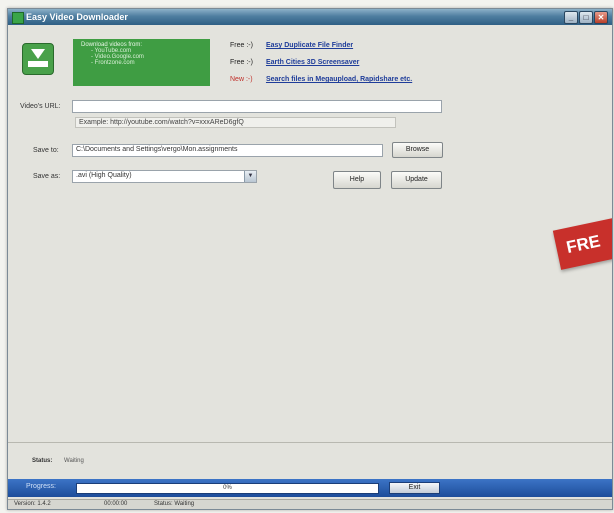 The height and width of the screenshot is (513, 614). I want to click on save-to-label: Save to:, so click(46, 150).